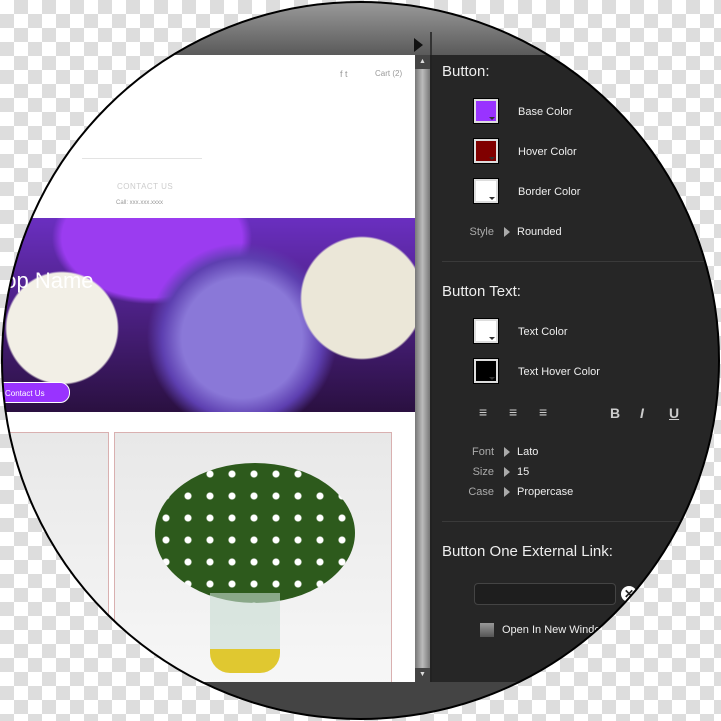 The image size is (721, 721). Describe the element at coordinates (555, 630) in the screenshot. I see `open-new-window-label: Open In New Window` at that location.